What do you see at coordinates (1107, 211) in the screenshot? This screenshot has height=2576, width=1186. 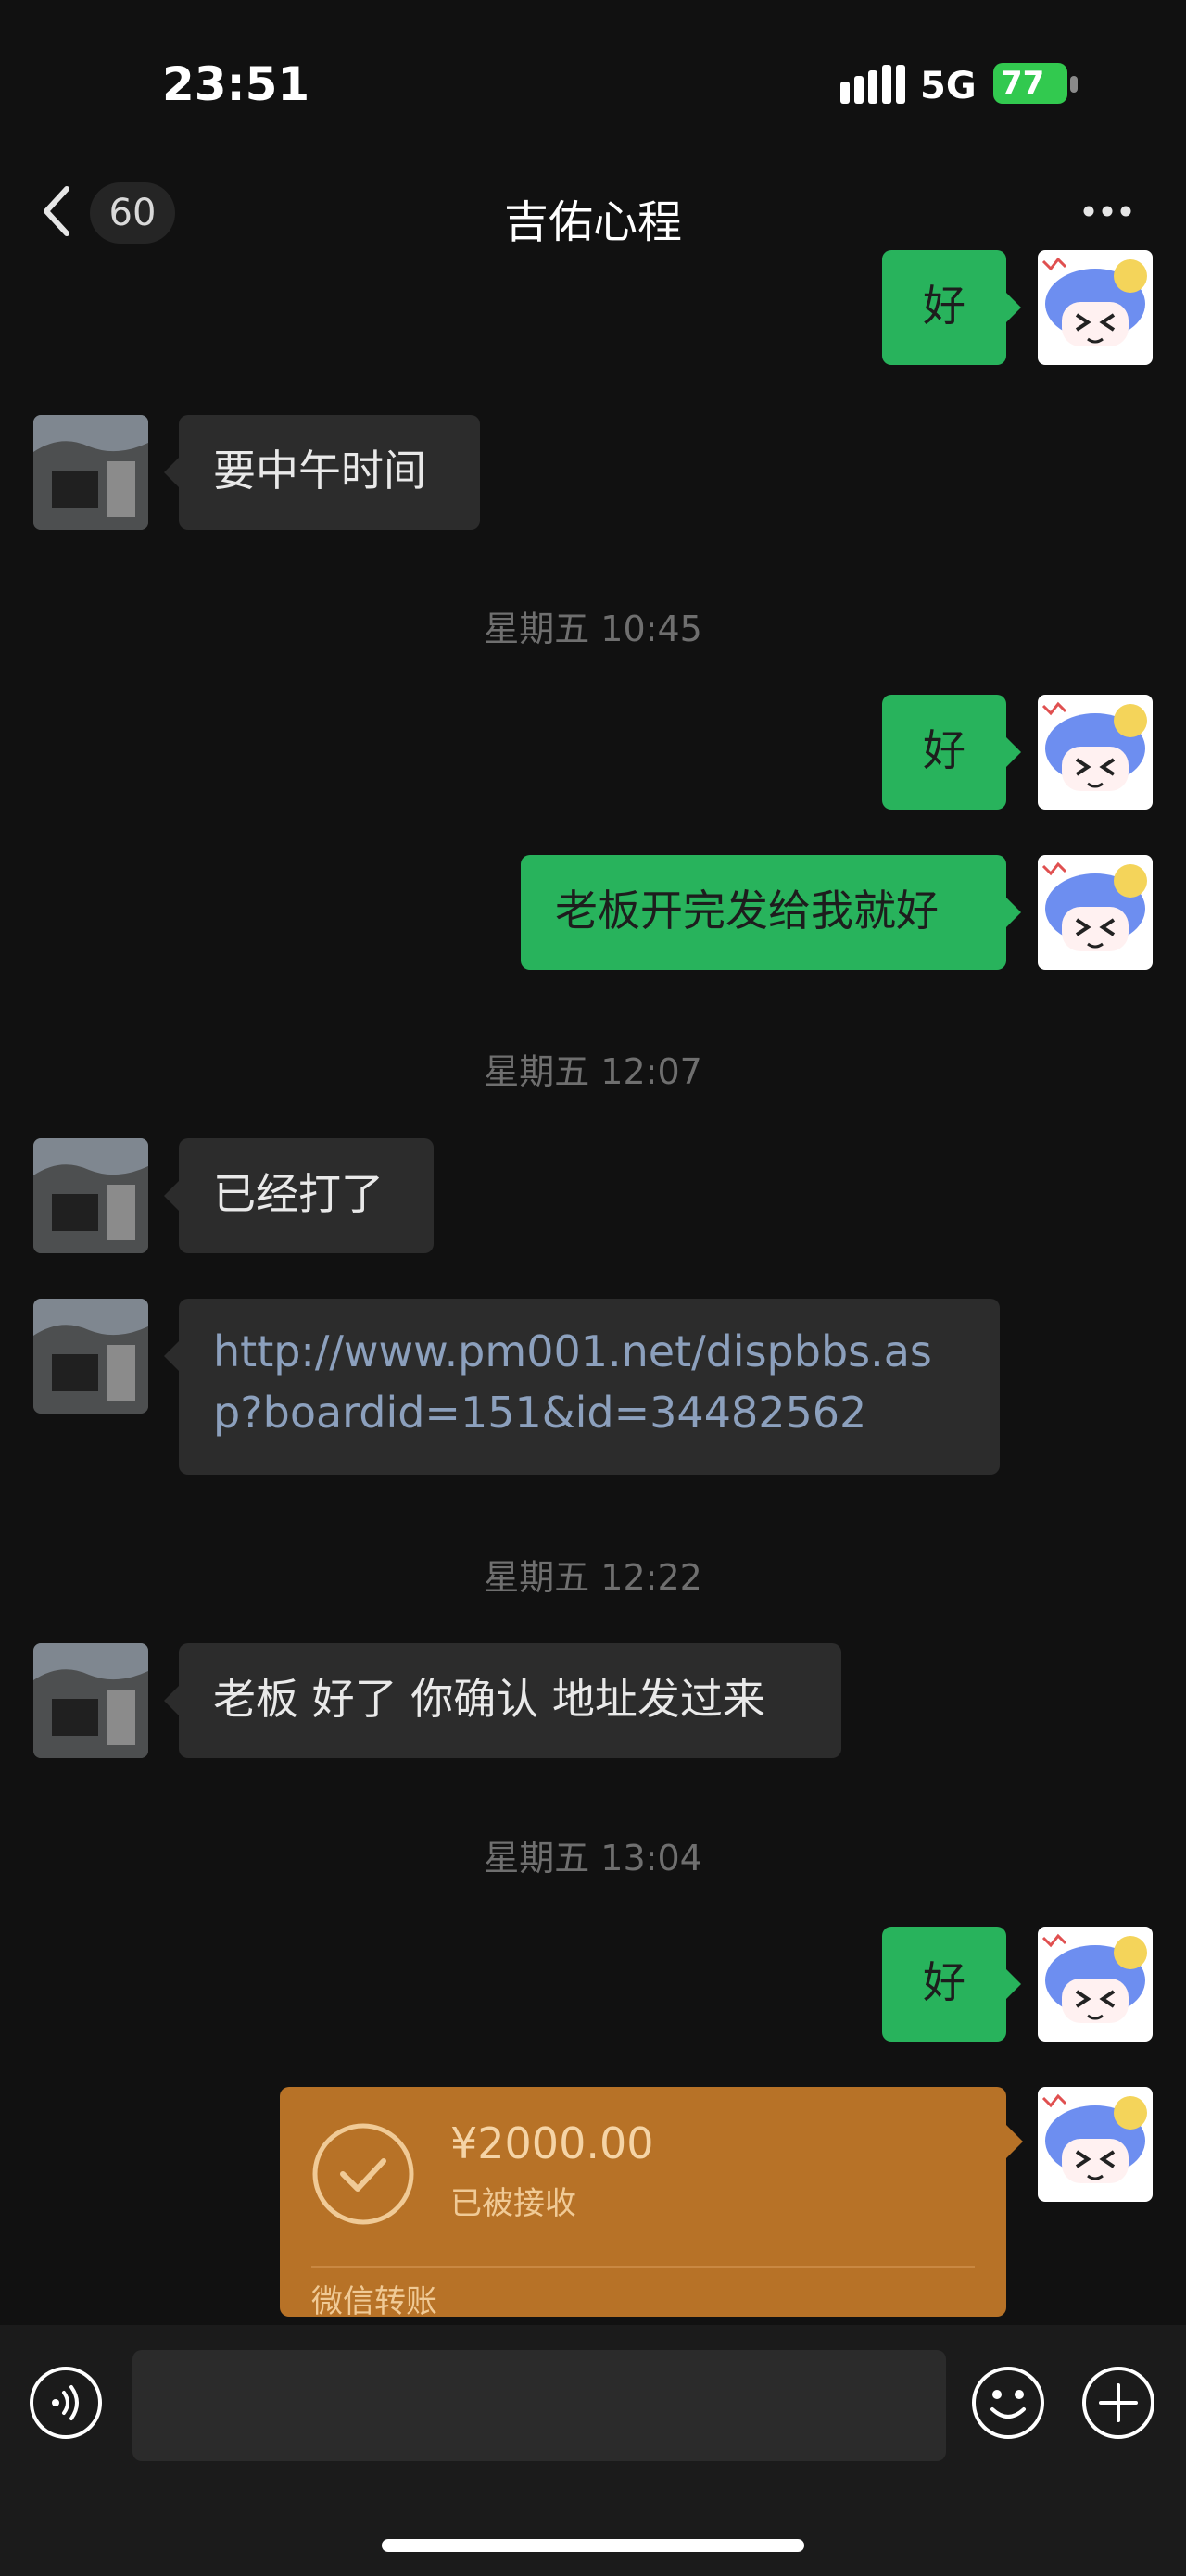 I see `ellipsis-icon` at bounding box center [1107, 211].